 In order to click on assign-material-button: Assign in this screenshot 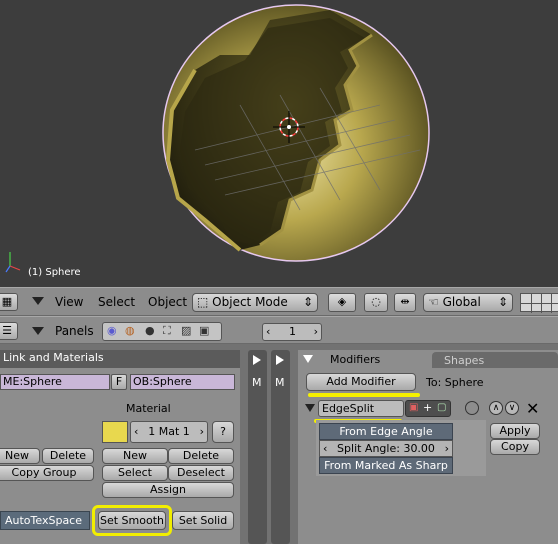, I will do `click(168, 490)`.